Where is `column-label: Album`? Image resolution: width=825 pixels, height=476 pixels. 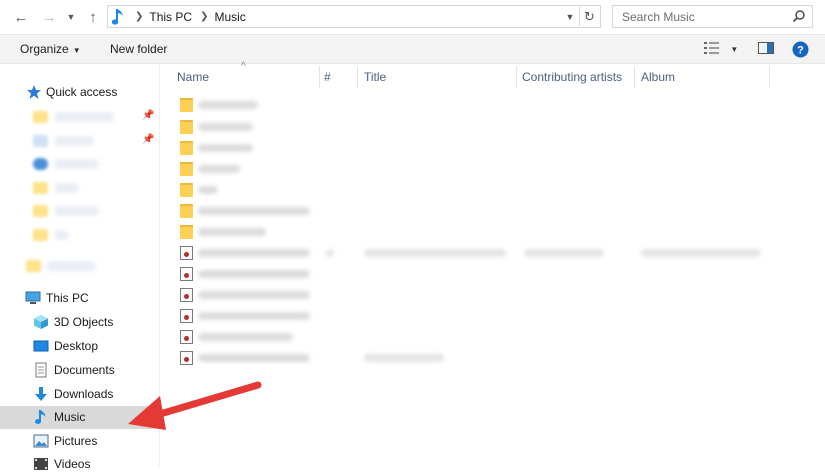
column-label: Album is located at coordinates (658, 76).